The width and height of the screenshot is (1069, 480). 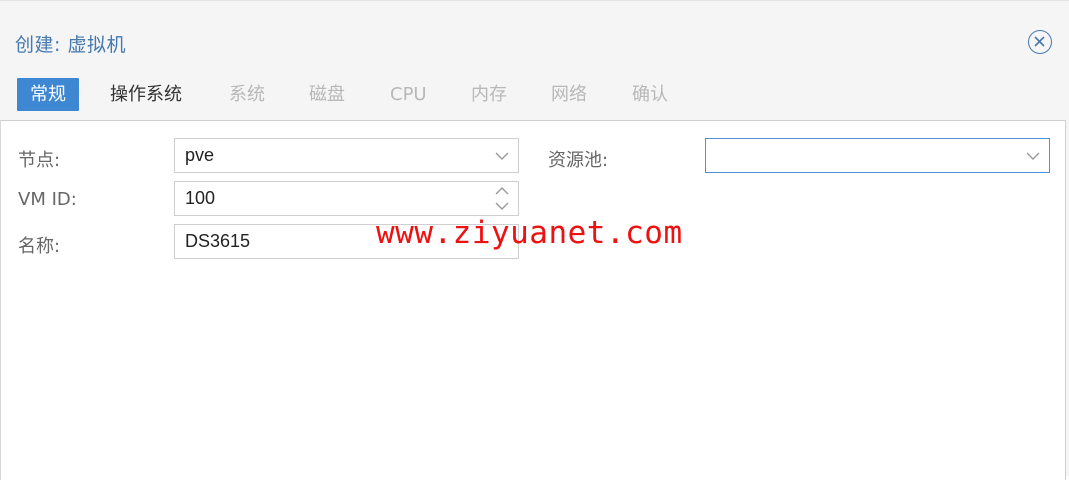 I want to click on node-select: pve, so click(x=346, y=155).